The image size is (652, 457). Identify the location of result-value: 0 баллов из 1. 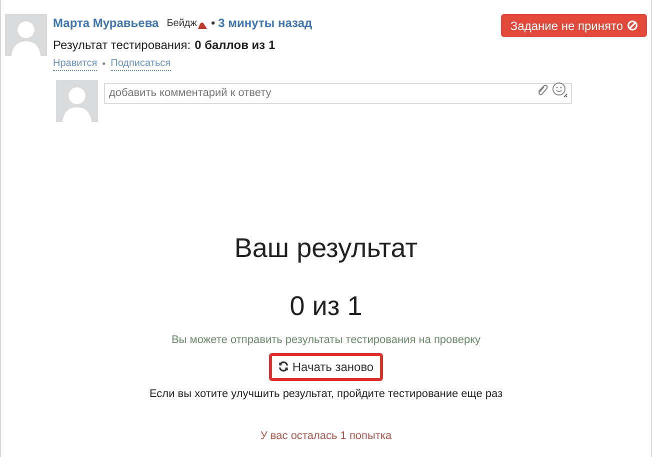
(235, 45).